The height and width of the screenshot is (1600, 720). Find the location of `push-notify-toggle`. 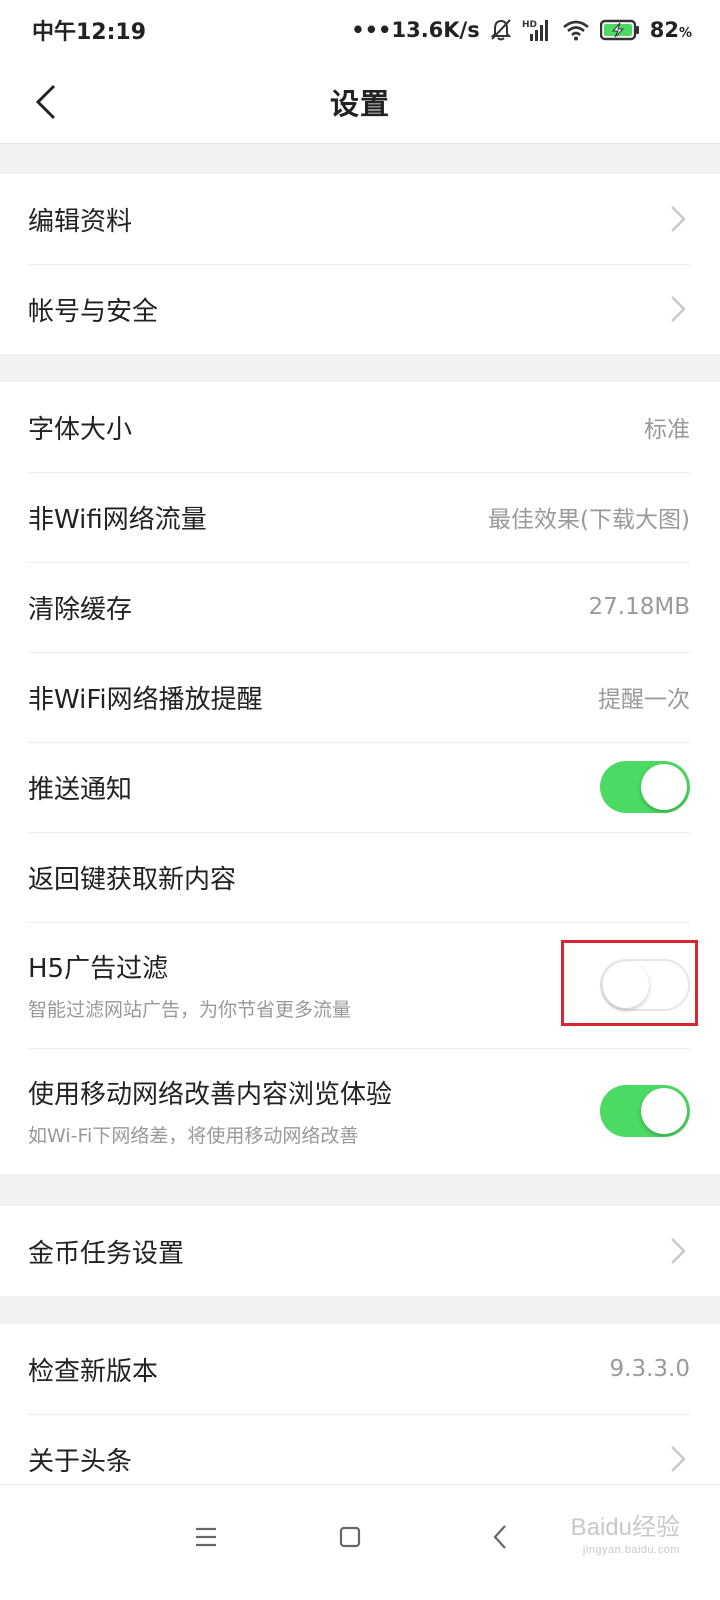

push-notify-toggle is located at coordinates (645, 787).